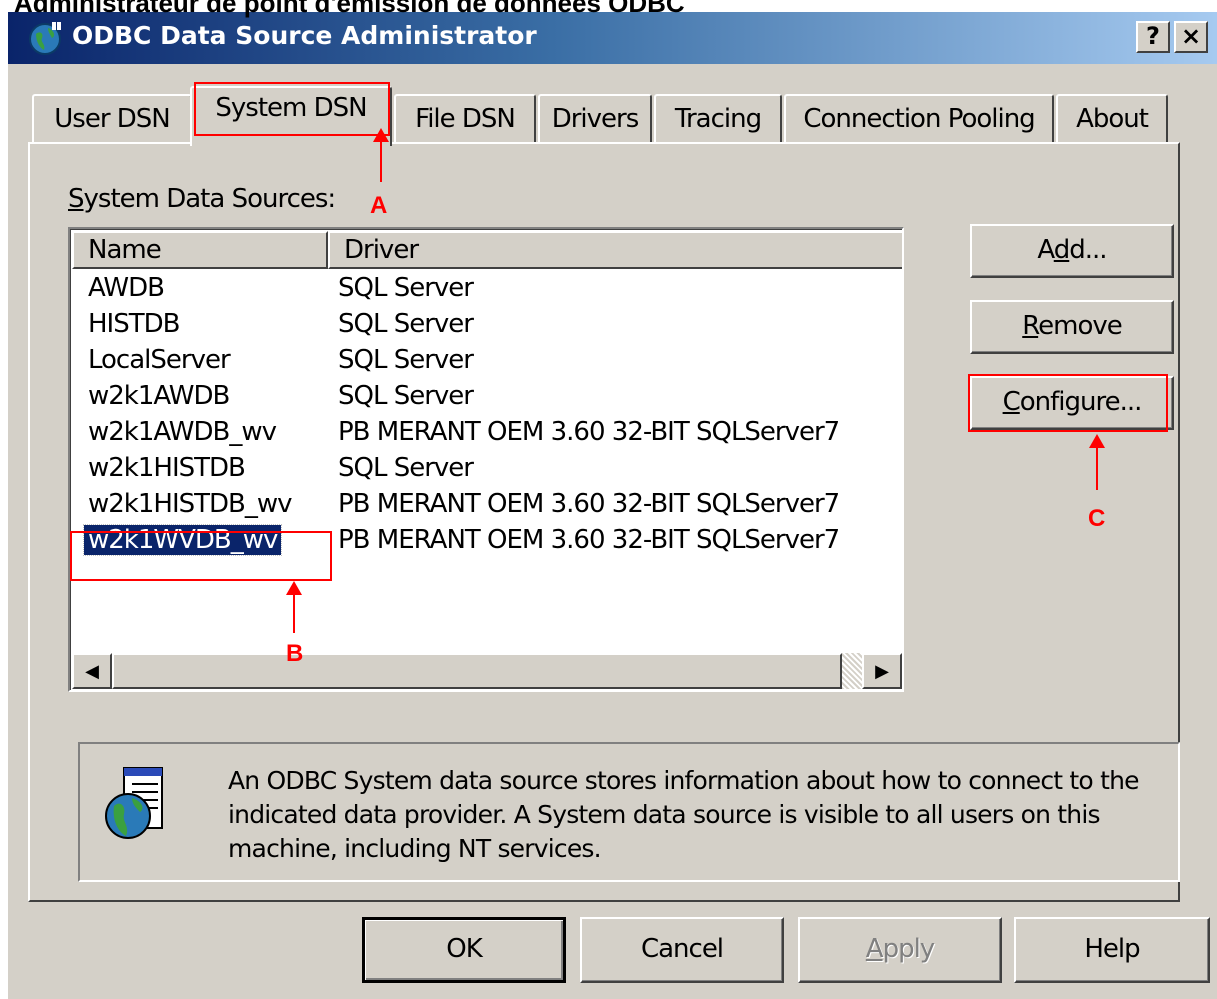 Image resolution: width=1217 pixels, height=999 pixels. What do you see at coordinates (1191, 37) in the screenshot?
I see `close-button: ×` at bounding box center [1191, 37].